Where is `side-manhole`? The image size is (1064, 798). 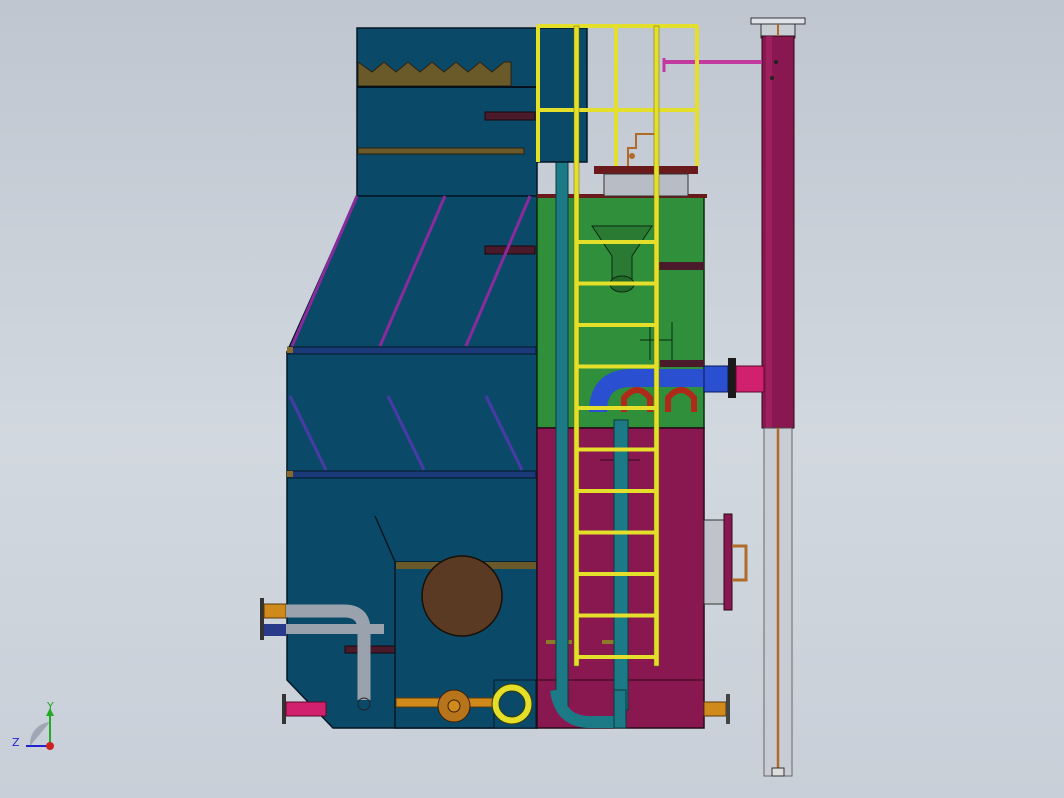
side-manhole is located at coordinates (725, 562).